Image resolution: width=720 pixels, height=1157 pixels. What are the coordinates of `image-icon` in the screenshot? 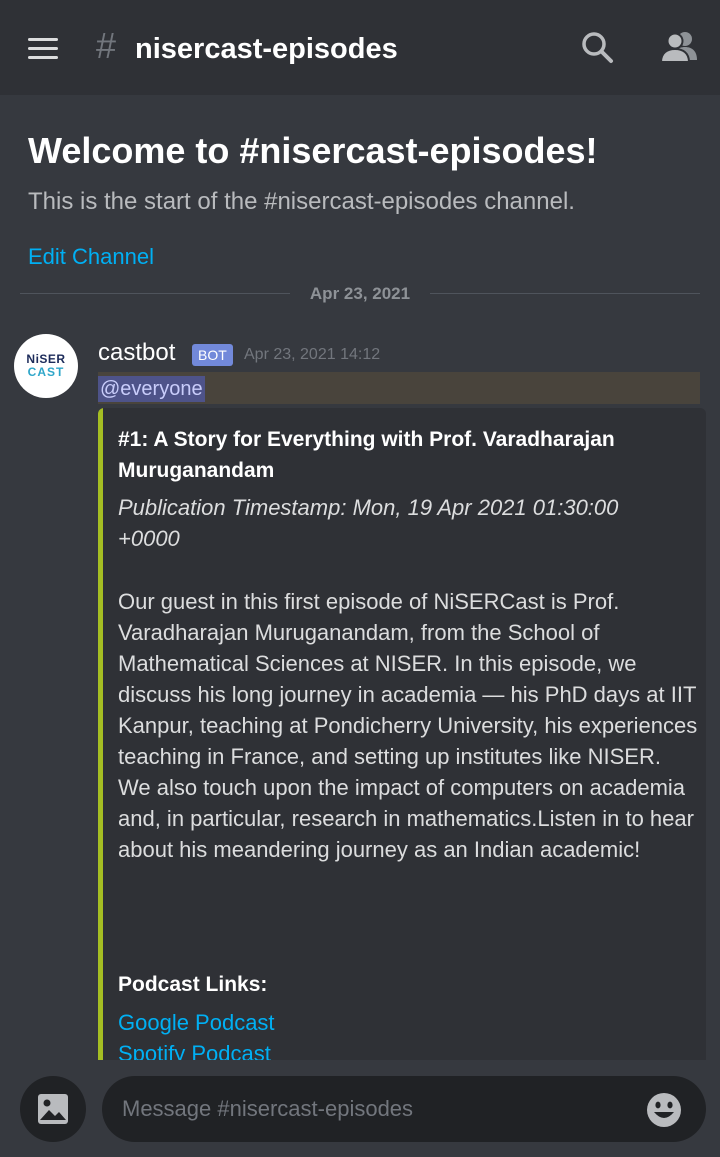 It's located at (53, 1109).